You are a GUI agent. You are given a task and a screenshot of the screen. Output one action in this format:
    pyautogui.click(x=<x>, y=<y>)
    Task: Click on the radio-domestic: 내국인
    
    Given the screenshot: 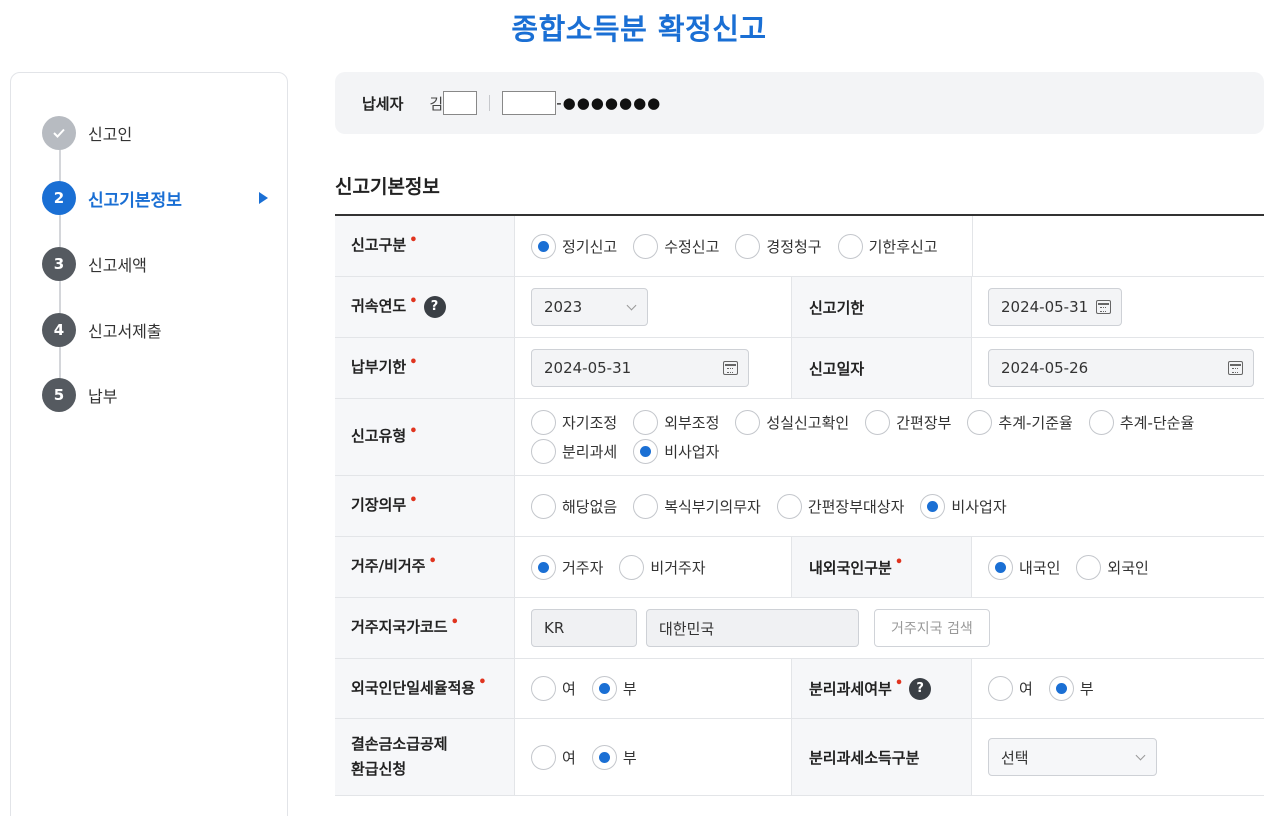 What is the action you would take?
    pyautogui.click(x=1024, y=567)
    